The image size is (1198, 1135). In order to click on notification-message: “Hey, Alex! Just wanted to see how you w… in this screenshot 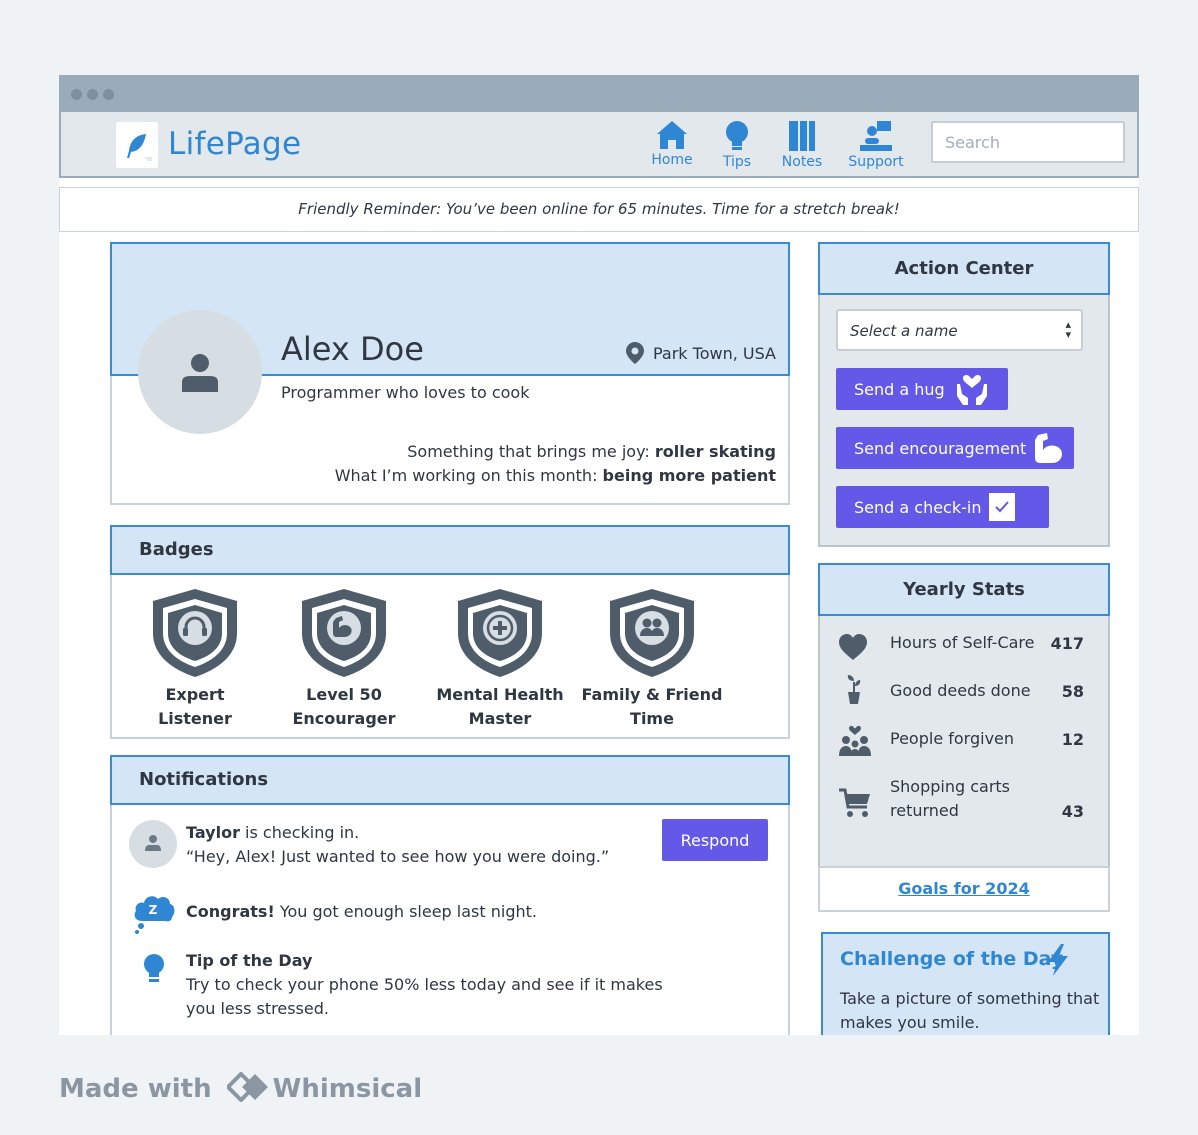, I will do `click(398, 856)`.